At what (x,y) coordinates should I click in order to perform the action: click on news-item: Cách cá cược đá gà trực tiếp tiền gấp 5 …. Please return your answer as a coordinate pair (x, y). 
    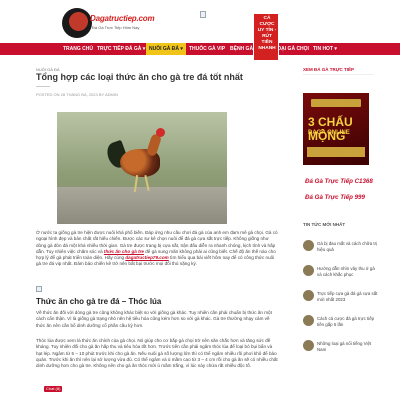
    Looking at the image, I should click on (348, 326).